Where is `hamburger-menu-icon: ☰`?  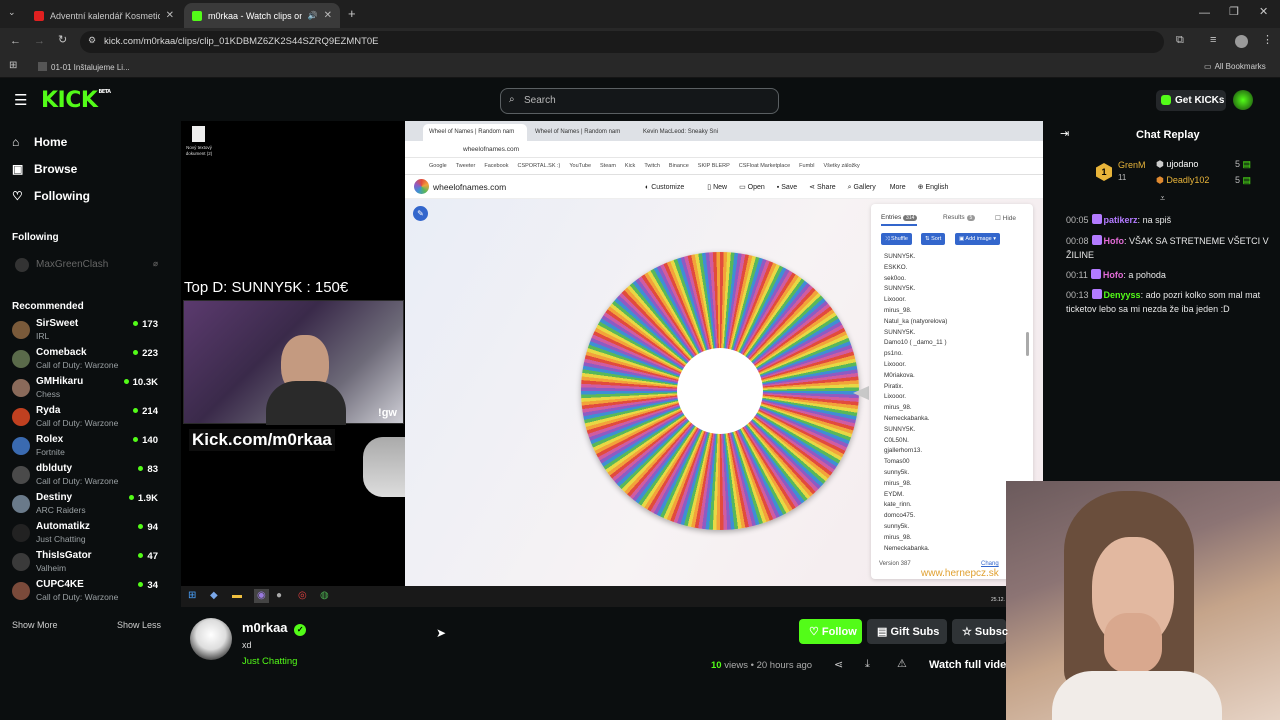 hamburger-menu-icon: ☰ is located at coordinates (20, 100).